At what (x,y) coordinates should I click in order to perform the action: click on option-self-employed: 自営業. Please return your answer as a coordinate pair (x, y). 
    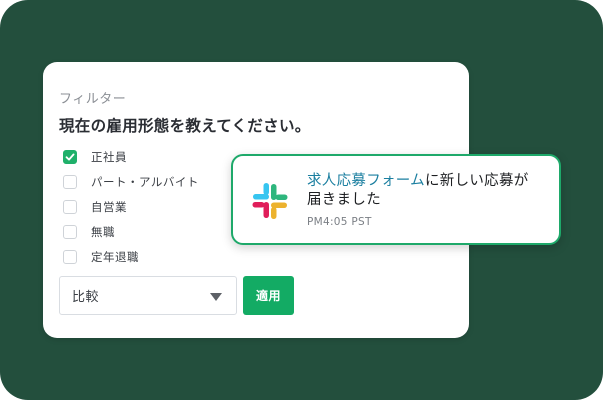
    Looking at the image, I should click on (131, 206).